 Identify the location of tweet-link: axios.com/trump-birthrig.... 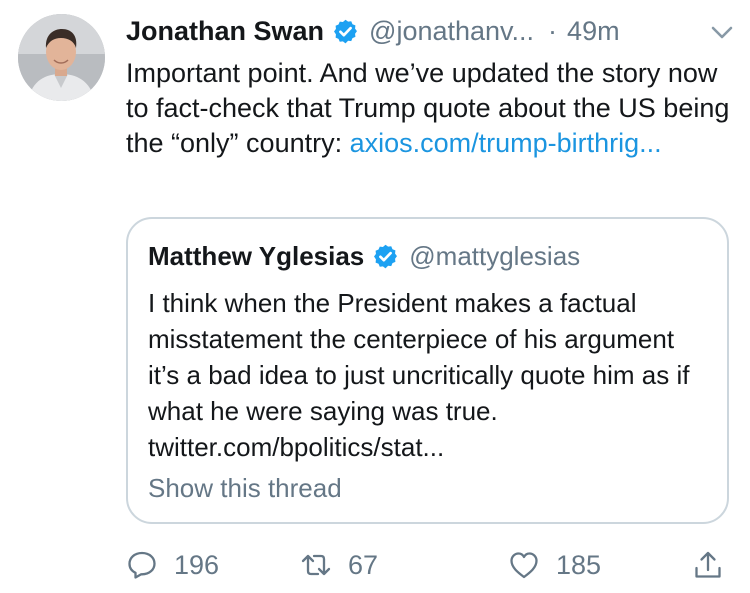
(506, 143).